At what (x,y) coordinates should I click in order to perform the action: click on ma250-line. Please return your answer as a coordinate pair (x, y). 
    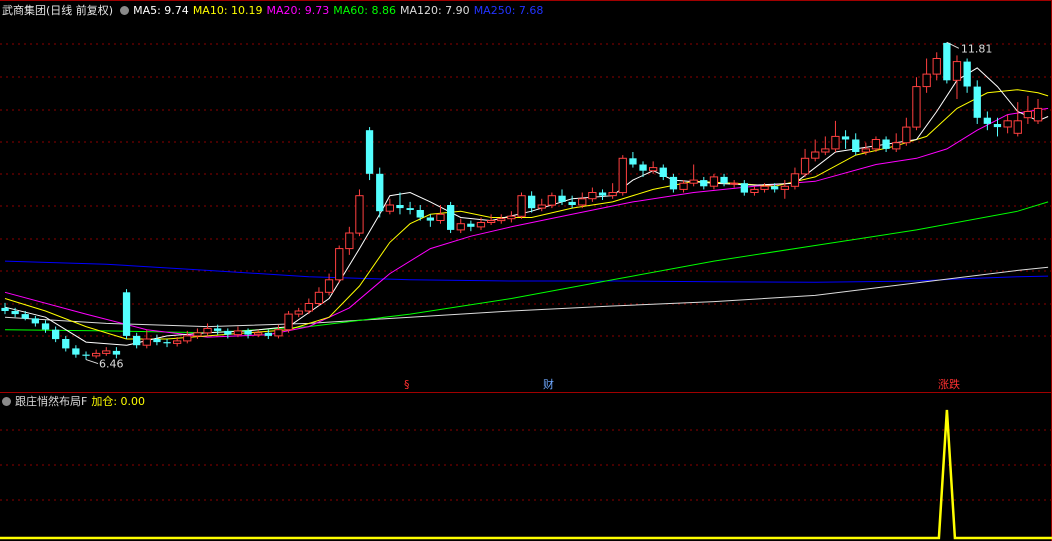
    Looking at the image, I should click on (526, 271).